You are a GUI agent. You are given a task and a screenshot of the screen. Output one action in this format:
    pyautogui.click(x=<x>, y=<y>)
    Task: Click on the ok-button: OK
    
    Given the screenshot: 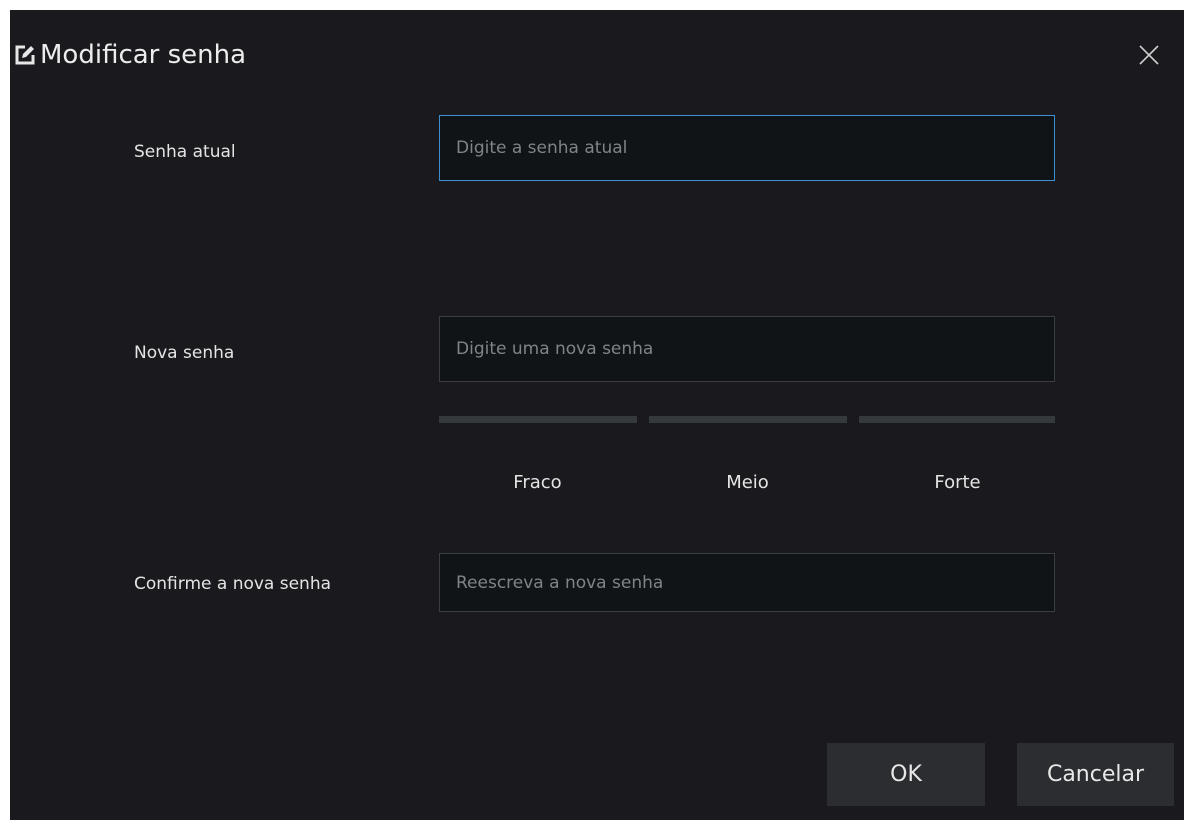 What is the action you would take?
    pyautogui.click(x=906, y=774)
    